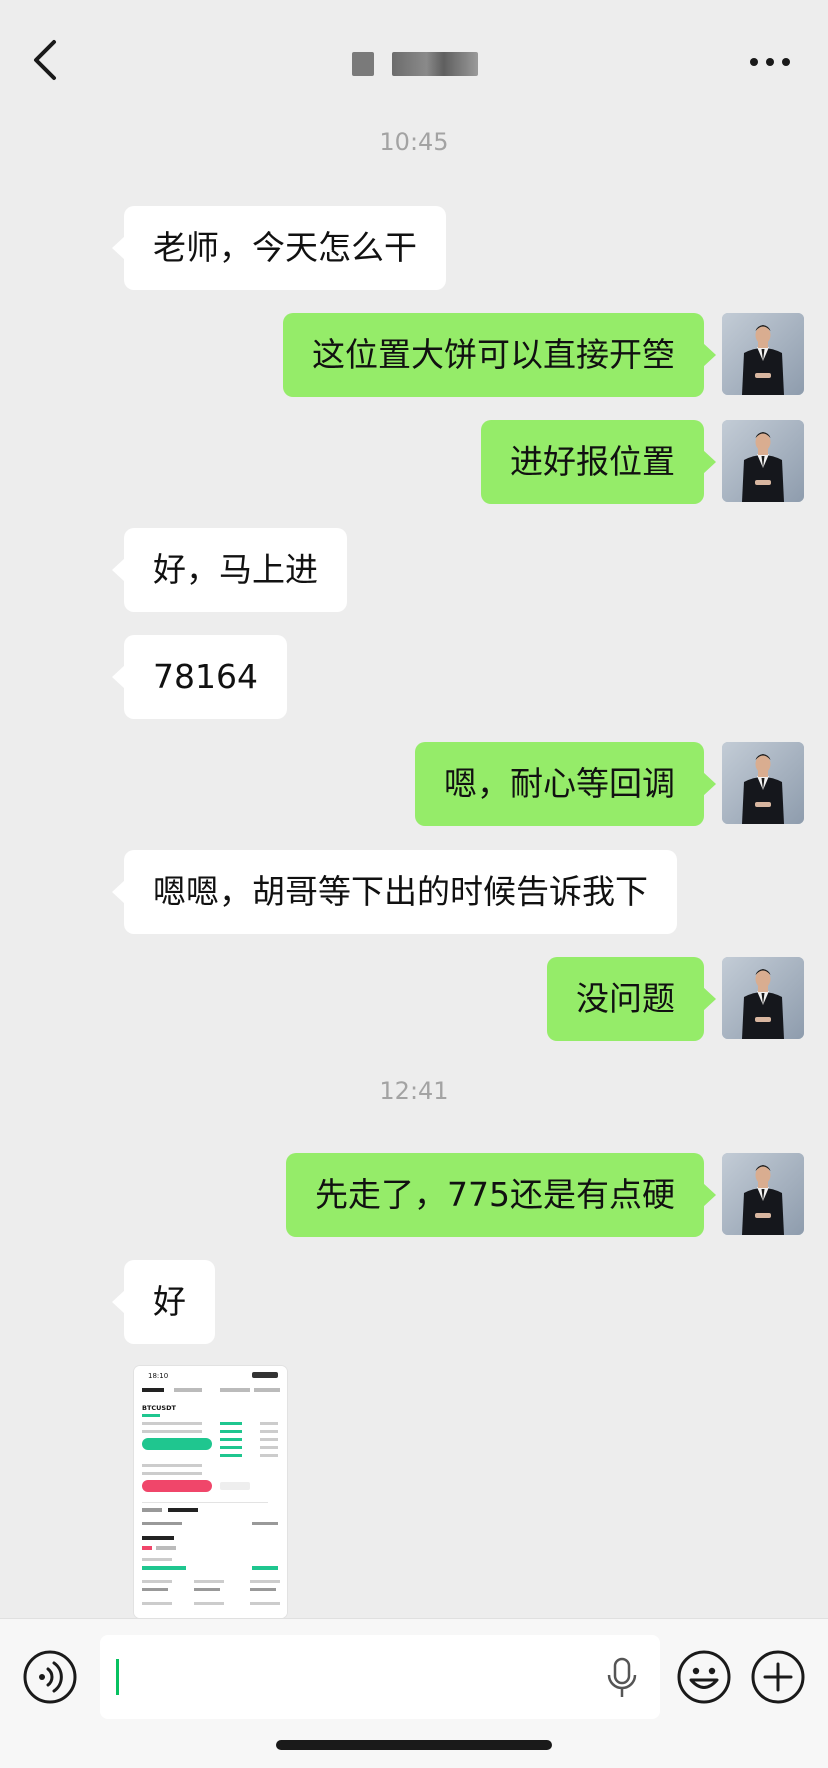  What do you see at coordinates (363, 64) in the screenshot?
I see `contact-name-masked` at bounding box center [363, 64].